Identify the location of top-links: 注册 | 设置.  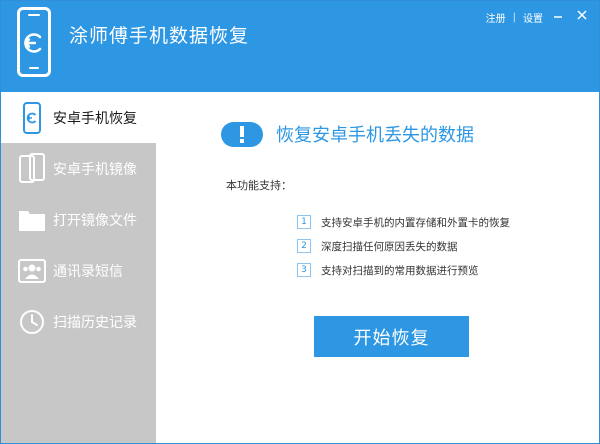
(514, 17).